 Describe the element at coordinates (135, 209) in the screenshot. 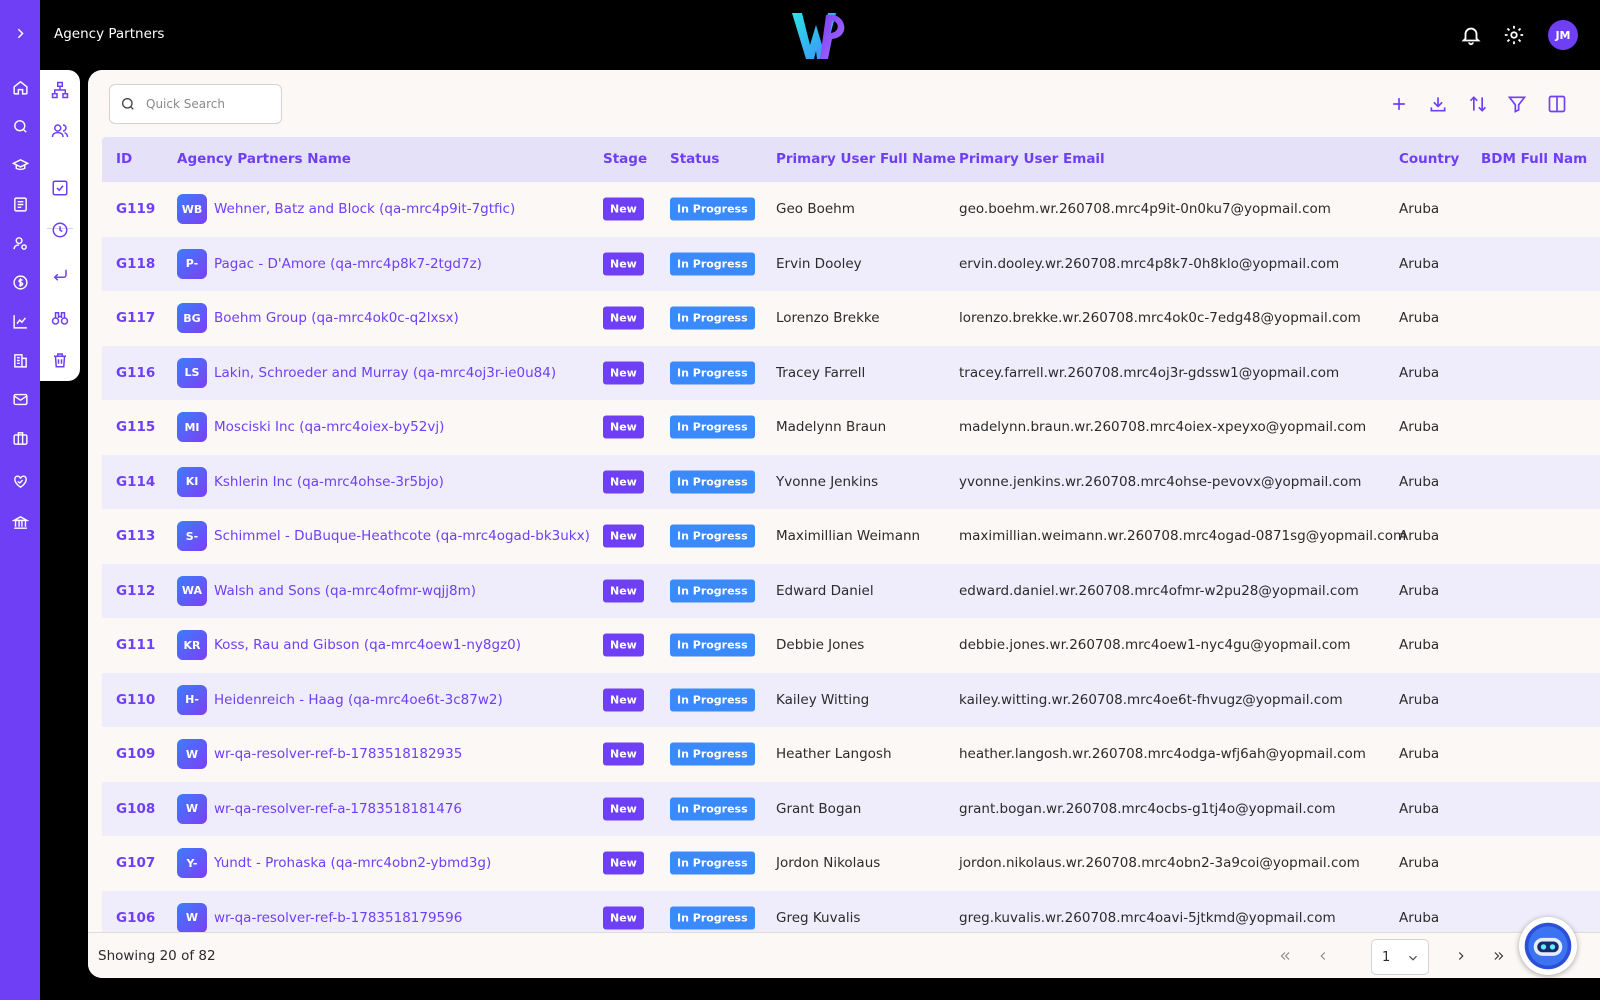

I see `row-id: G119` at that location.